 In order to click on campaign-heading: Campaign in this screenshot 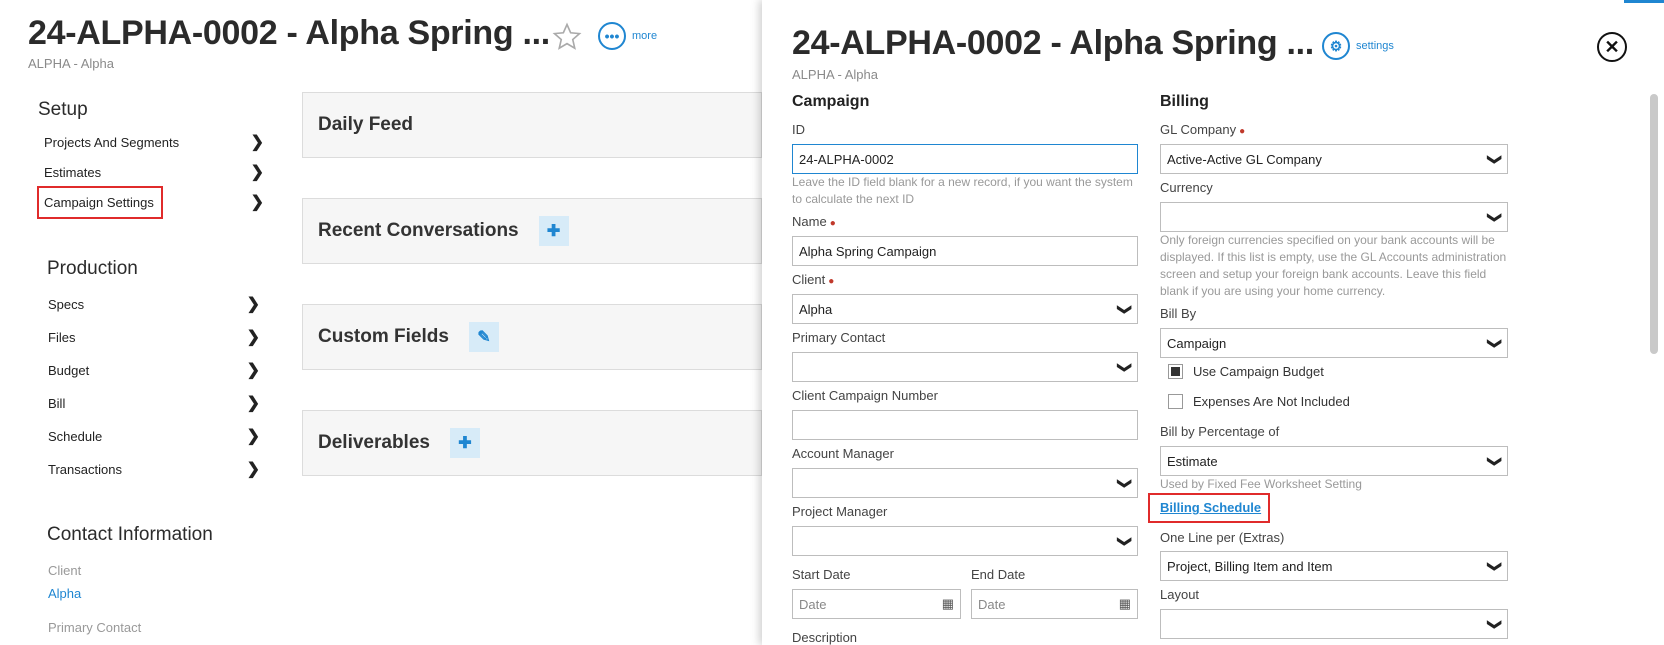, I will do `click(831, 101)`.